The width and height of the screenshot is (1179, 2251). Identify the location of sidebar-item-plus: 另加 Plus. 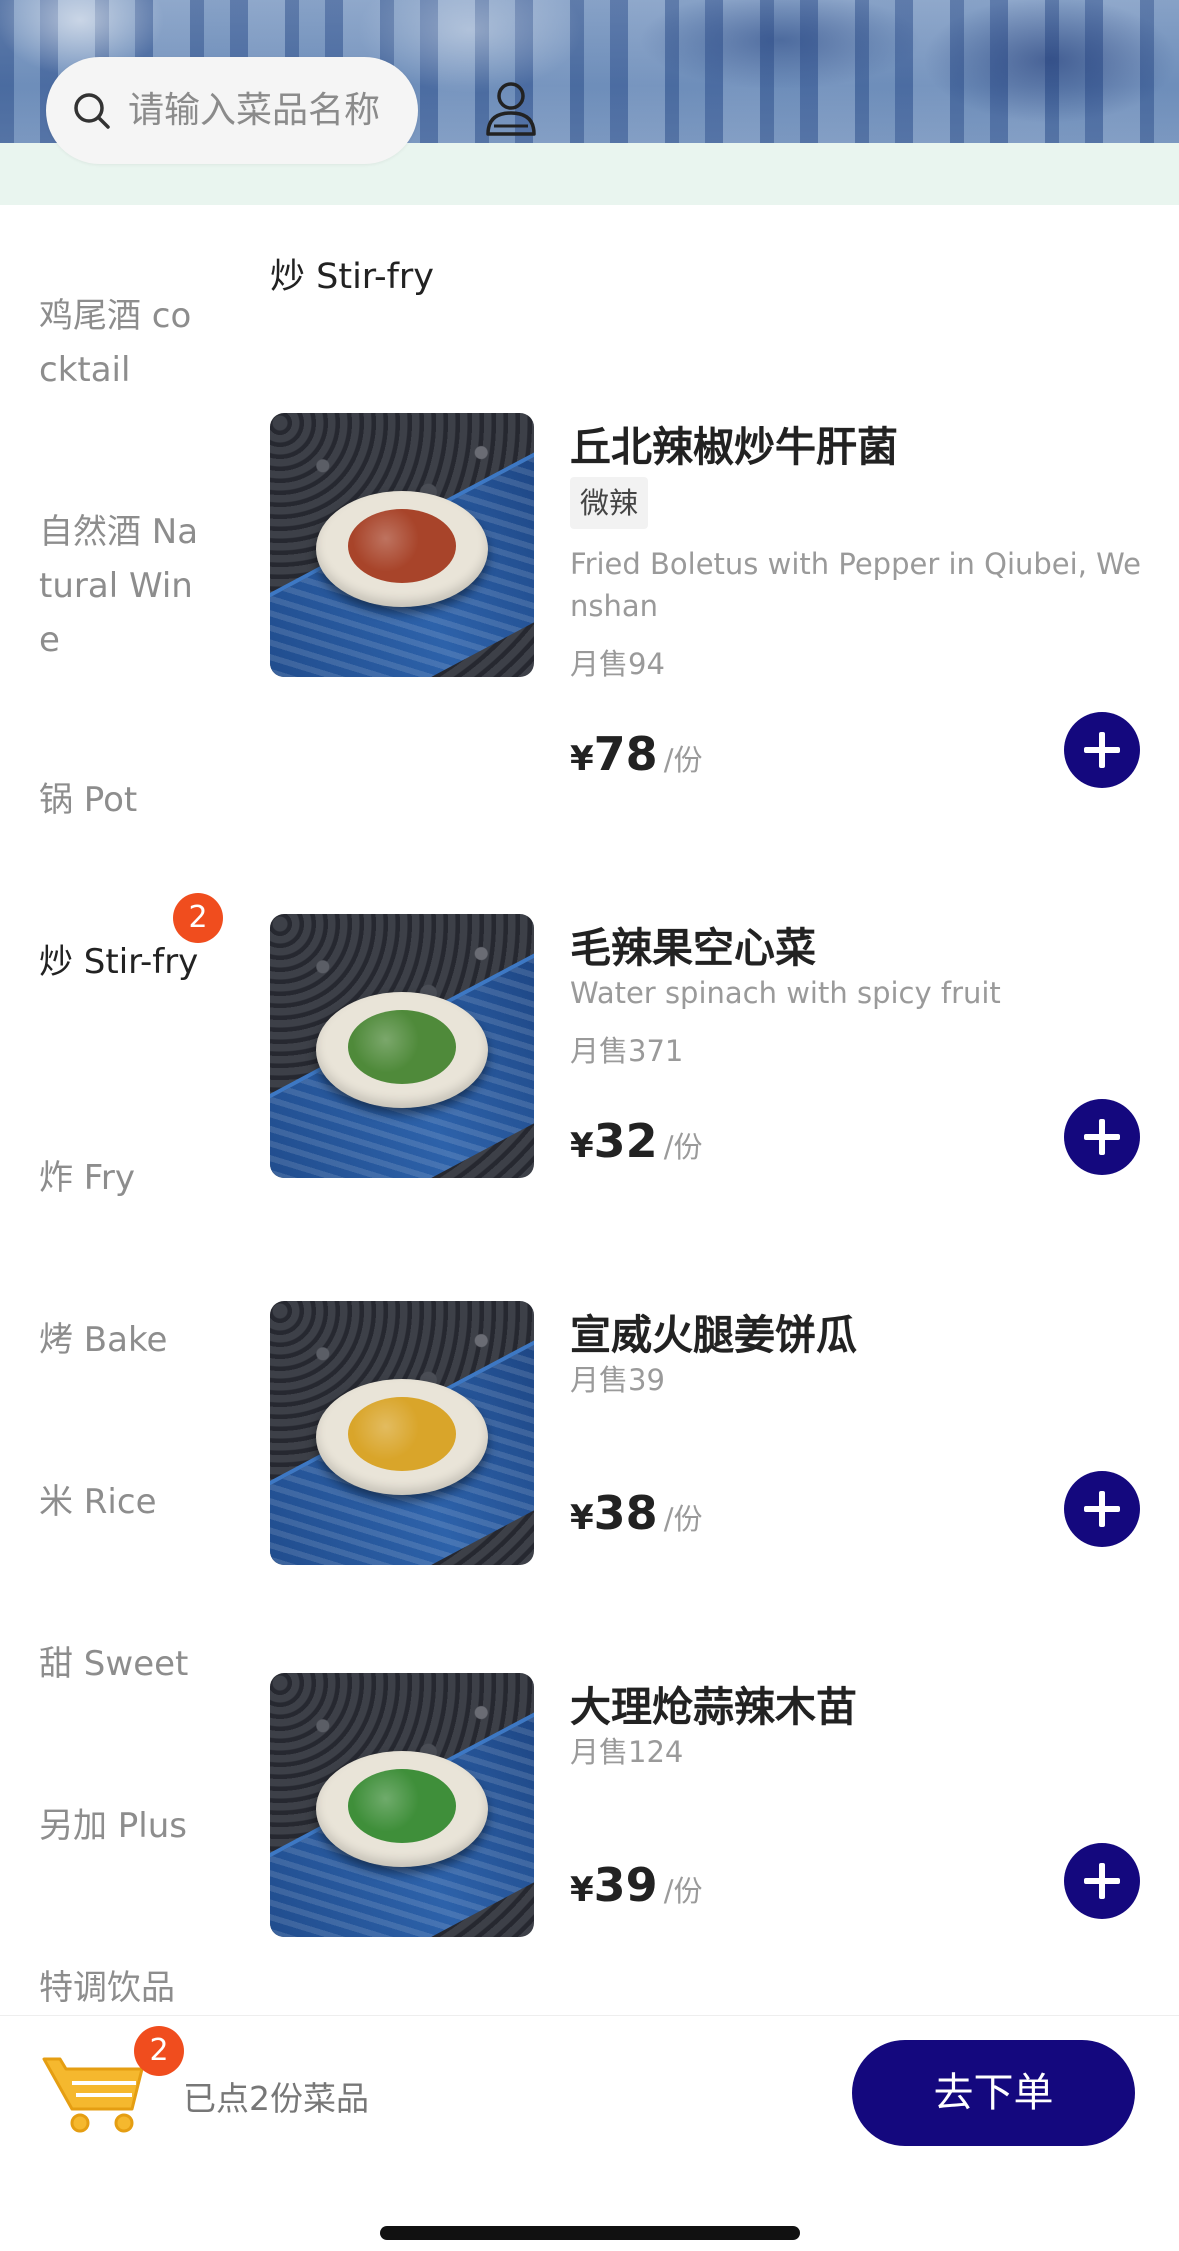
(124, 1826).